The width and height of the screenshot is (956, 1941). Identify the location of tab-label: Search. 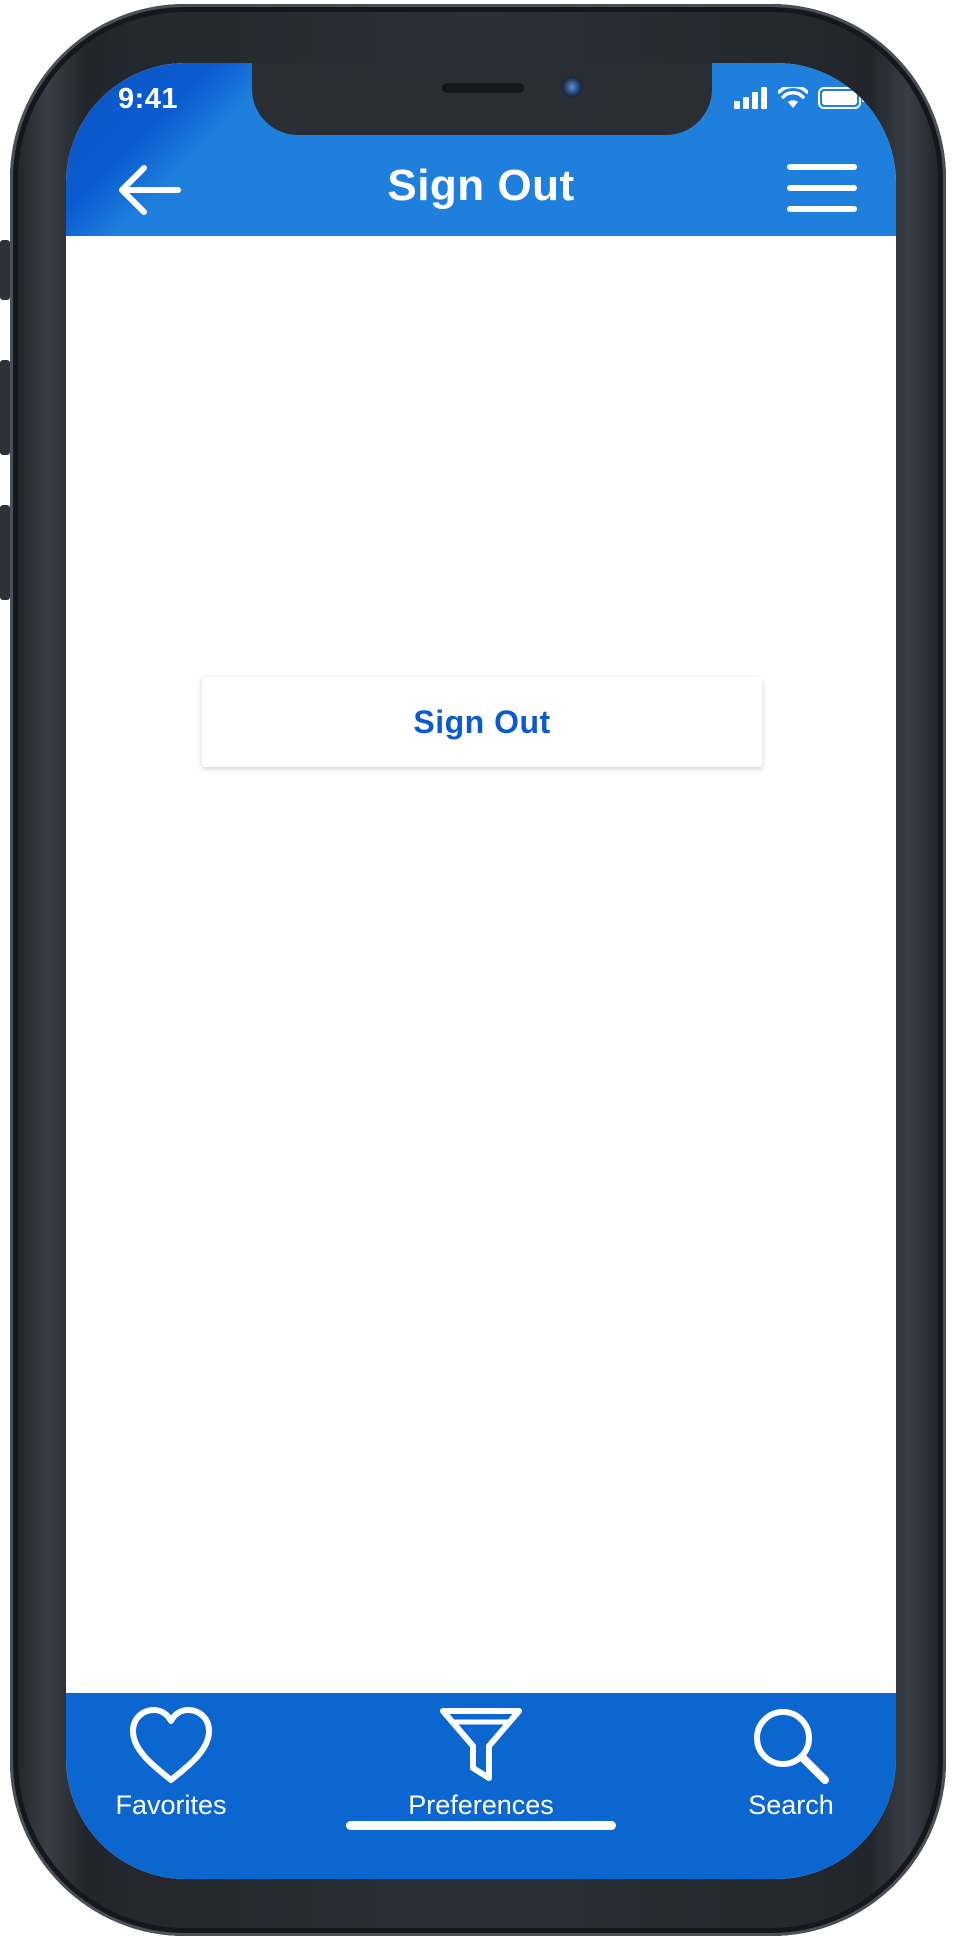
(791, 1805).